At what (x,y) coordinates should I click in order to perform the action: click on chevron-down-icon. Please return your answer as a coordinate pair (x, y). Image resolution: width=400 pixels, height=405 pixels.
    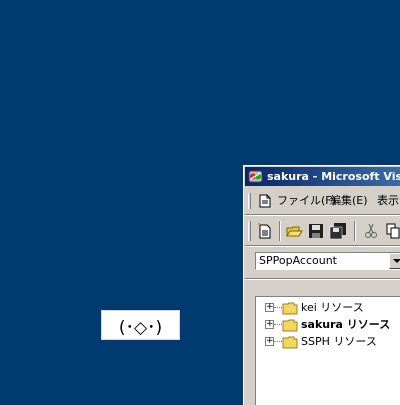
    Looking at the image, I should click on (394, 261).